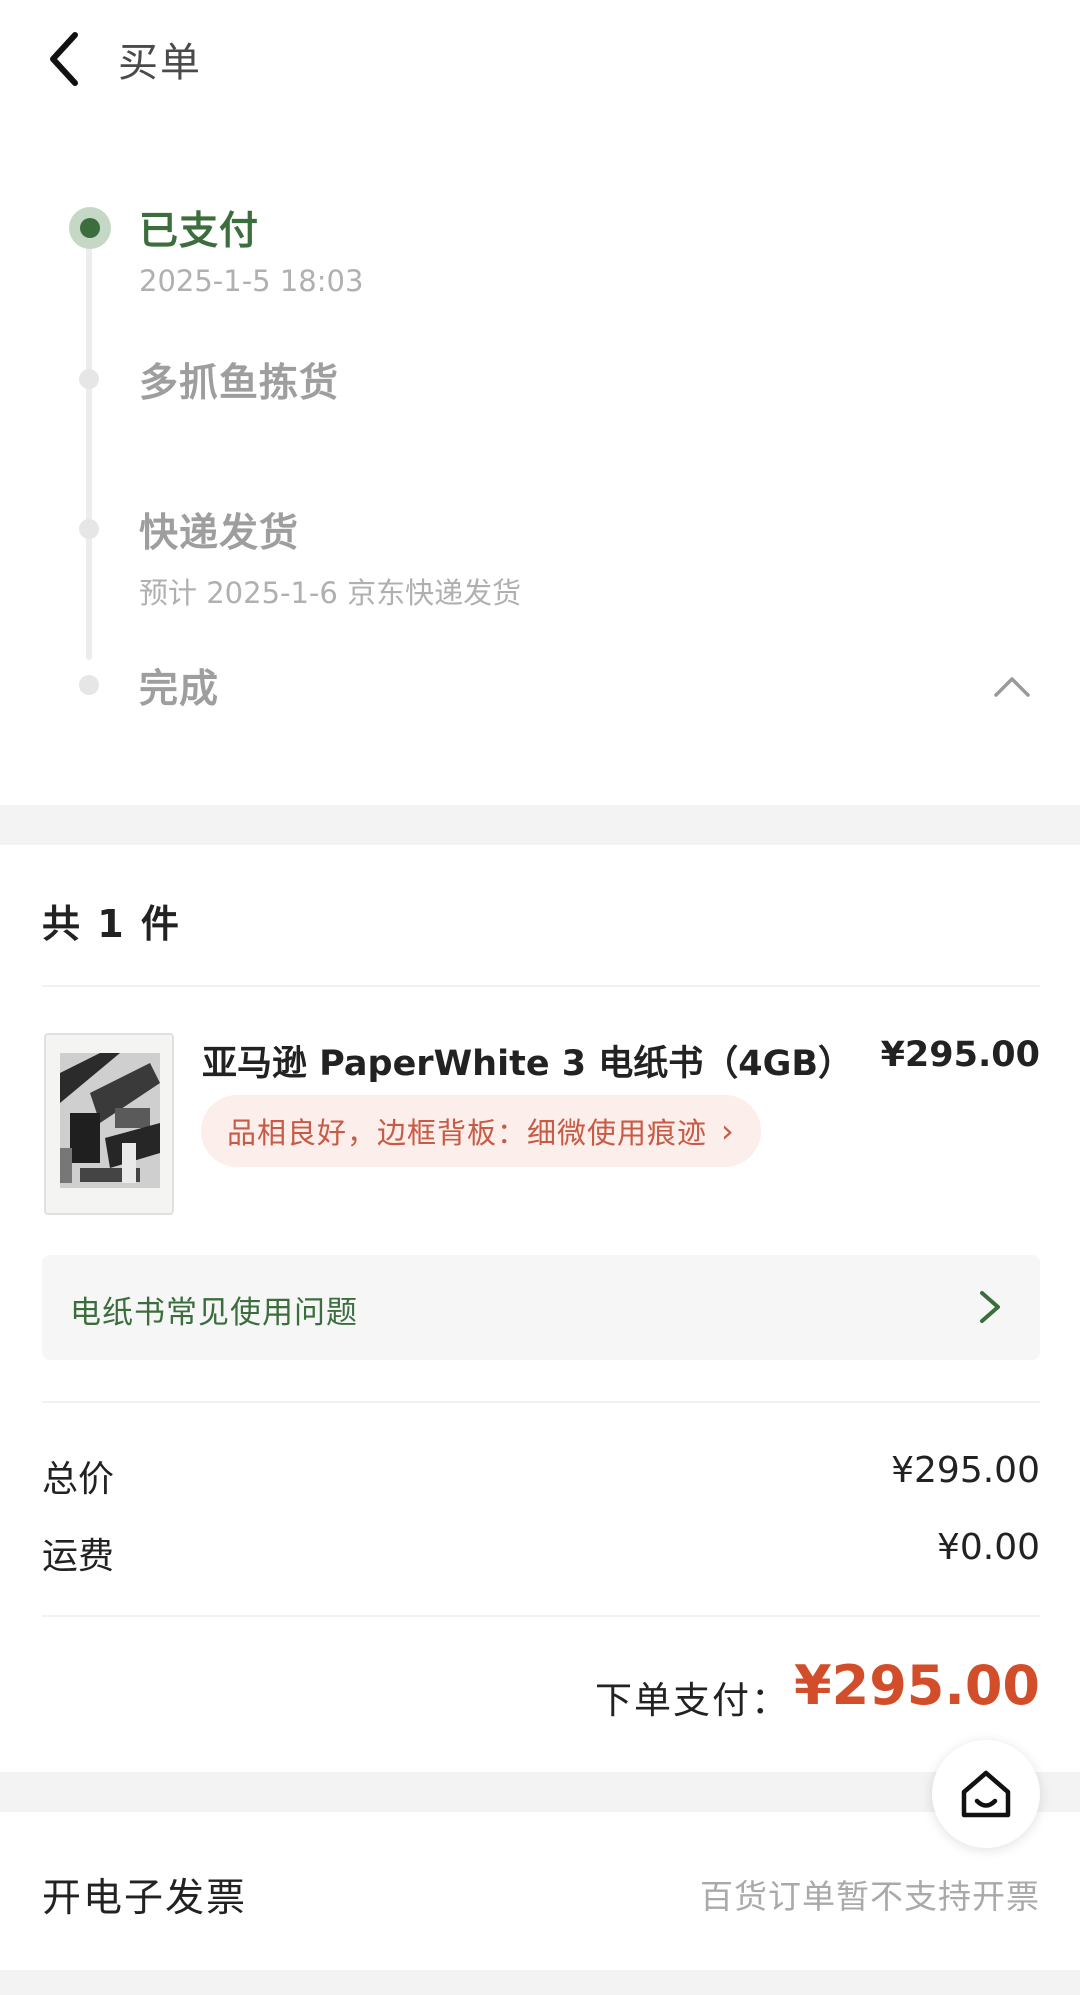 The height and width of the screenshot is (1995, 1080). I want to click on faq-label: 电纸书常见使用问题, so click(214, 1313).